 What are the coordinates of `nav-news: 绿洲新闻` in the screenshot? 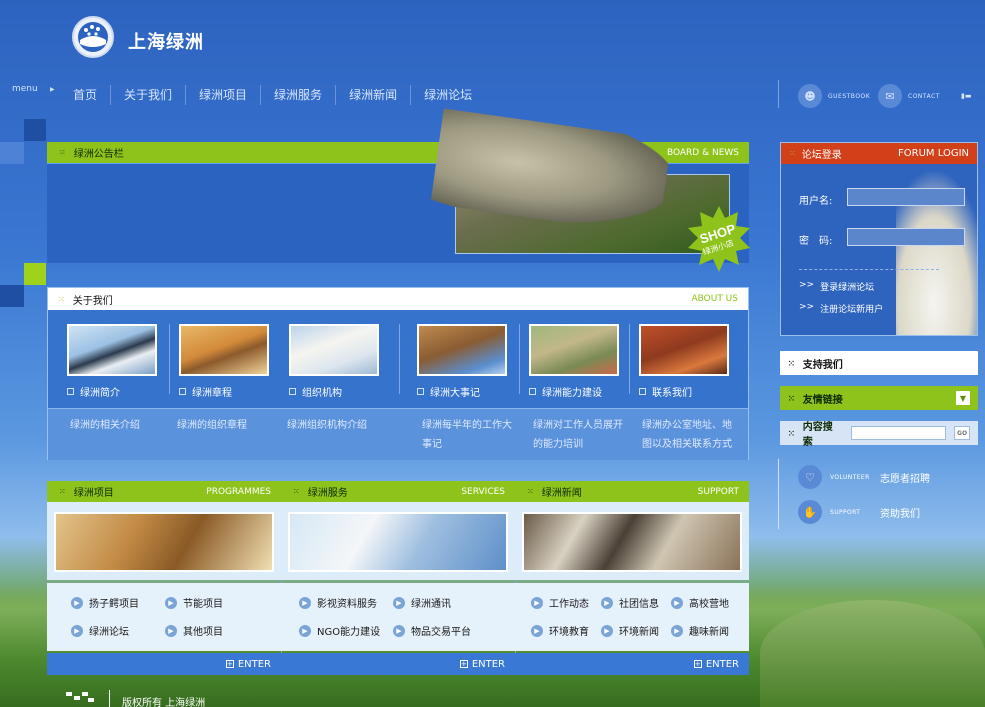 It's located at (374, 95).